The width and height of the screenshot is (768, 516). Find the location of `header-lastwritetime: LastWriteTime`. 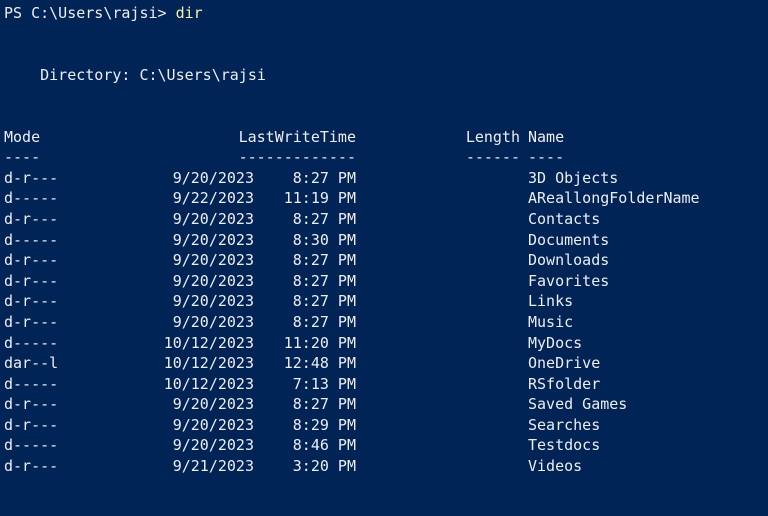

header-lastwritetime: LastWriteTime is located at coordinates (297, 136).